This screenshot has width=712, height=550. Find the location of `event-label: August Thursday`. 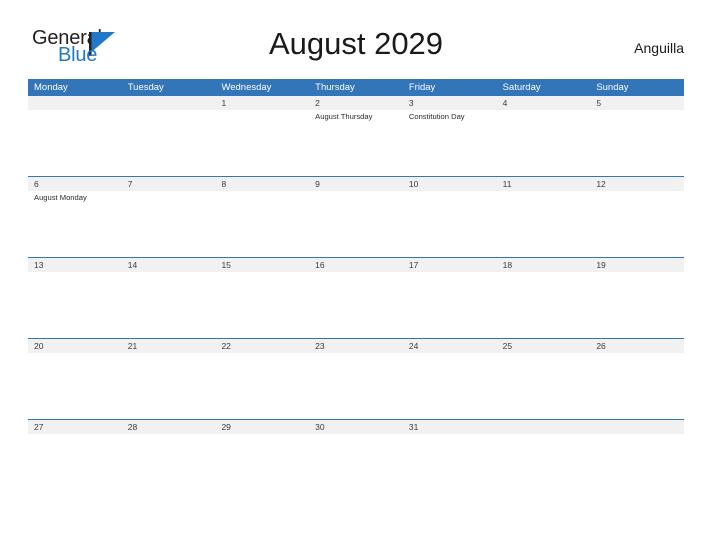

event-label: August Thursday is located at coordinates (344, 116).